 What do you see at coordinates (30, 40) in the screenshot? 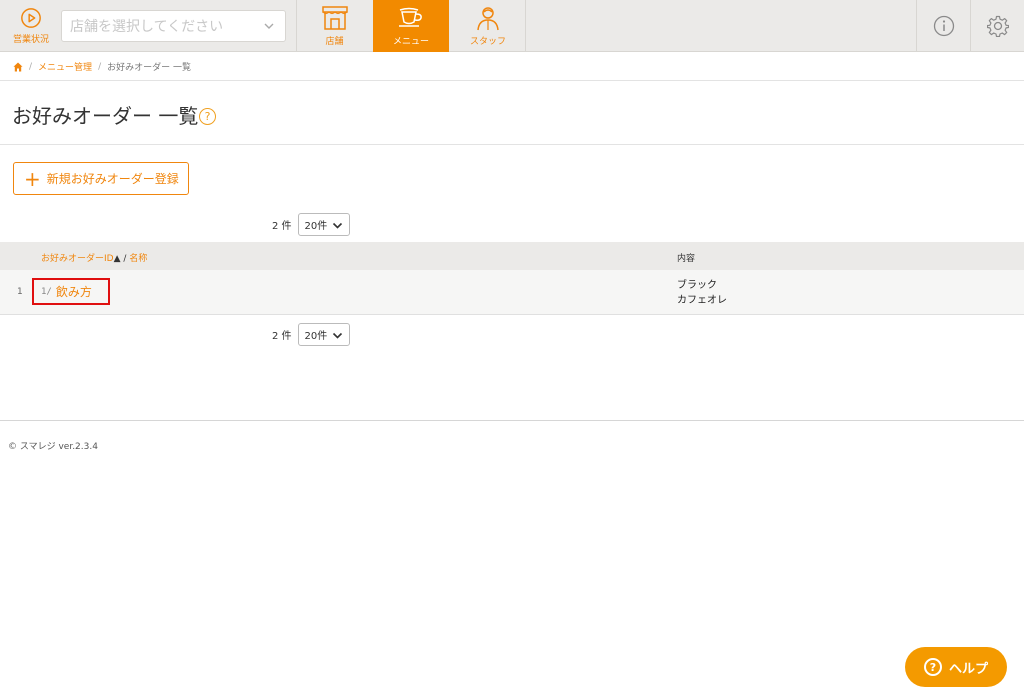
I see `business-status-label: 営業状況` at bounding box center [30, 40].